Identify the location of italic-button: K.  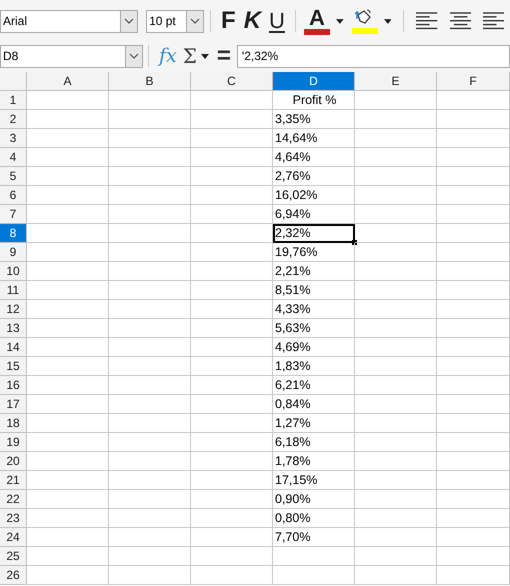
(253, 21).